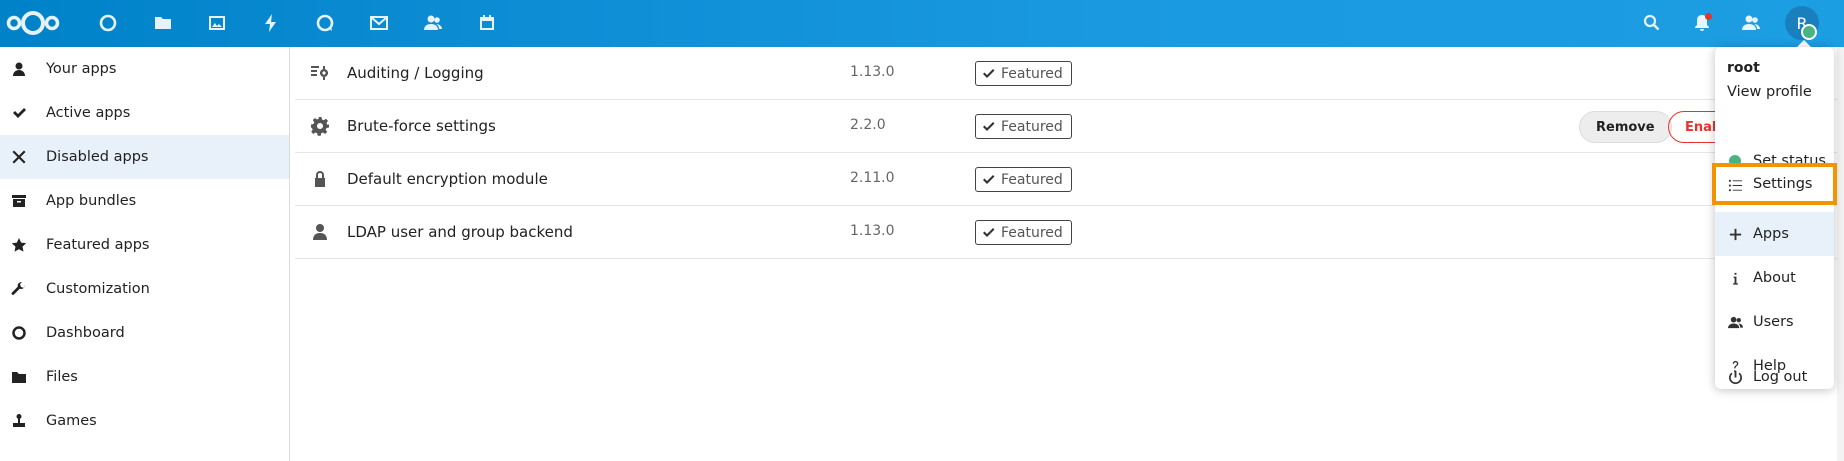  I want to click on users-icon, so click(1735, 322).